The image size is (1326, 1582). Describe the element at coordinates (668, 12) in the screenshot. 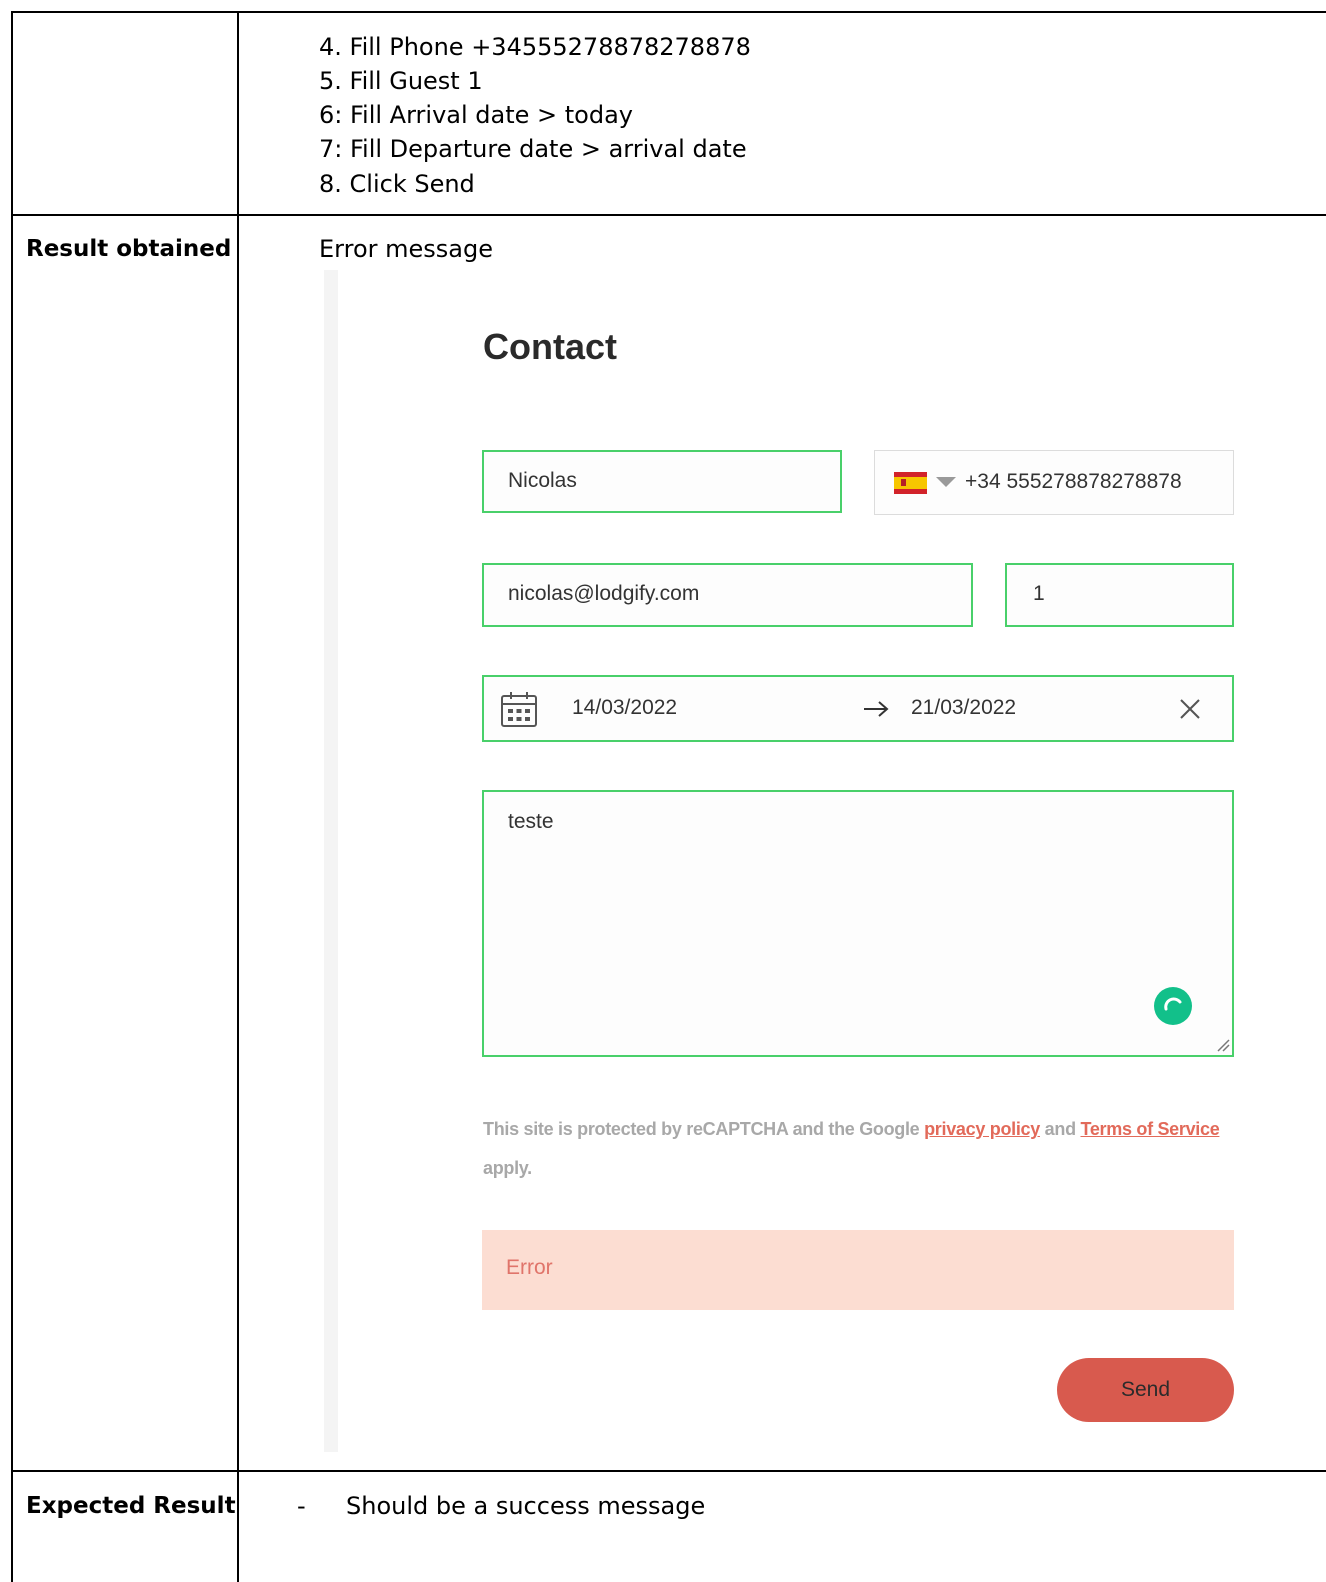

I see `table-border-top` at that location.